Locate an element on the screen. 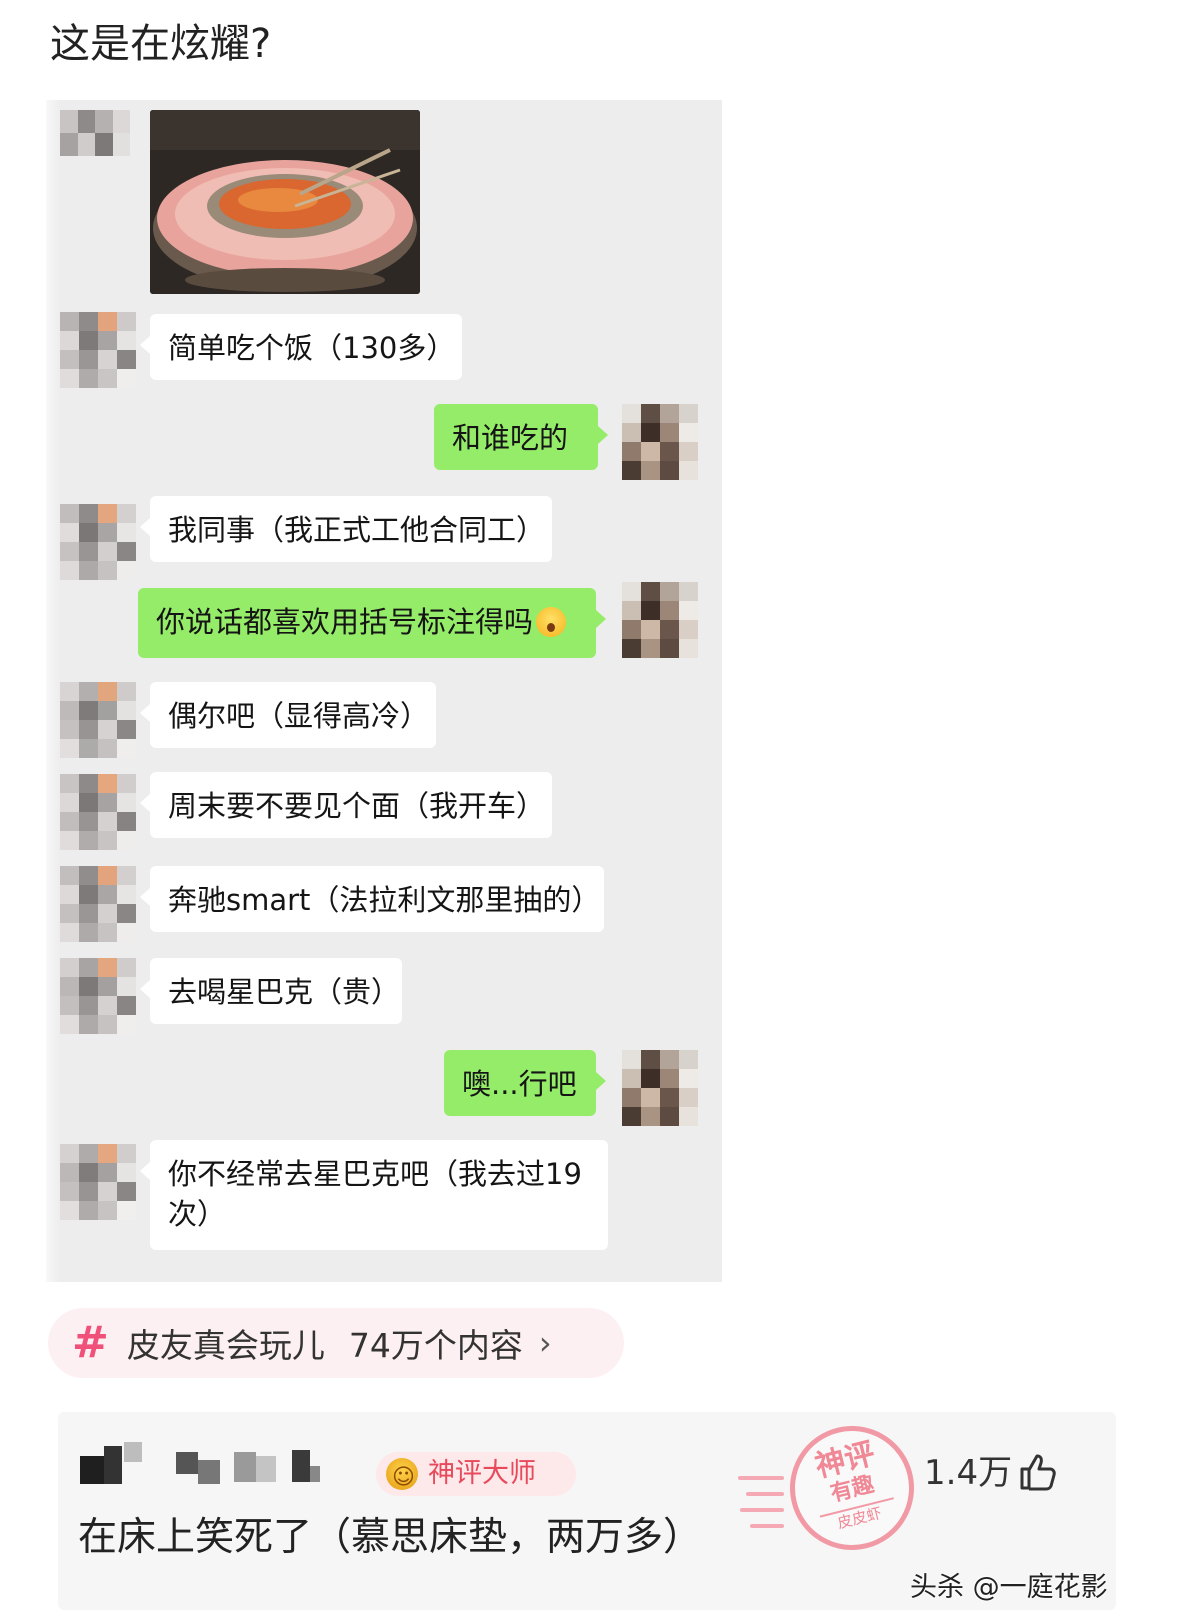 The image size is (1179, 1615). chat-message-incoming: 简单吃个饭（130多） is located at coordinates (301, 347).